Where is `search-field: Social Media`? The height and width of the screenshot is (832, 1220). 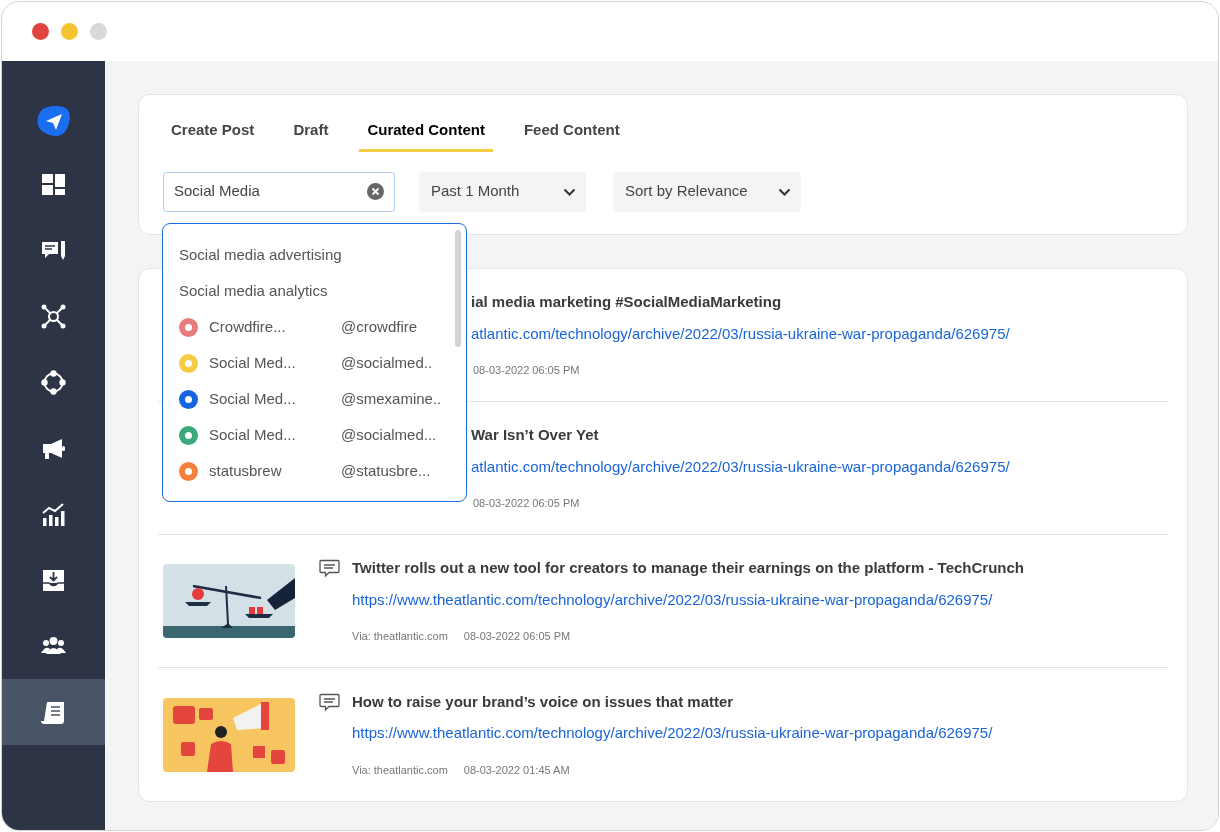 search-field: Social Media is located at coordinates (279, 191).